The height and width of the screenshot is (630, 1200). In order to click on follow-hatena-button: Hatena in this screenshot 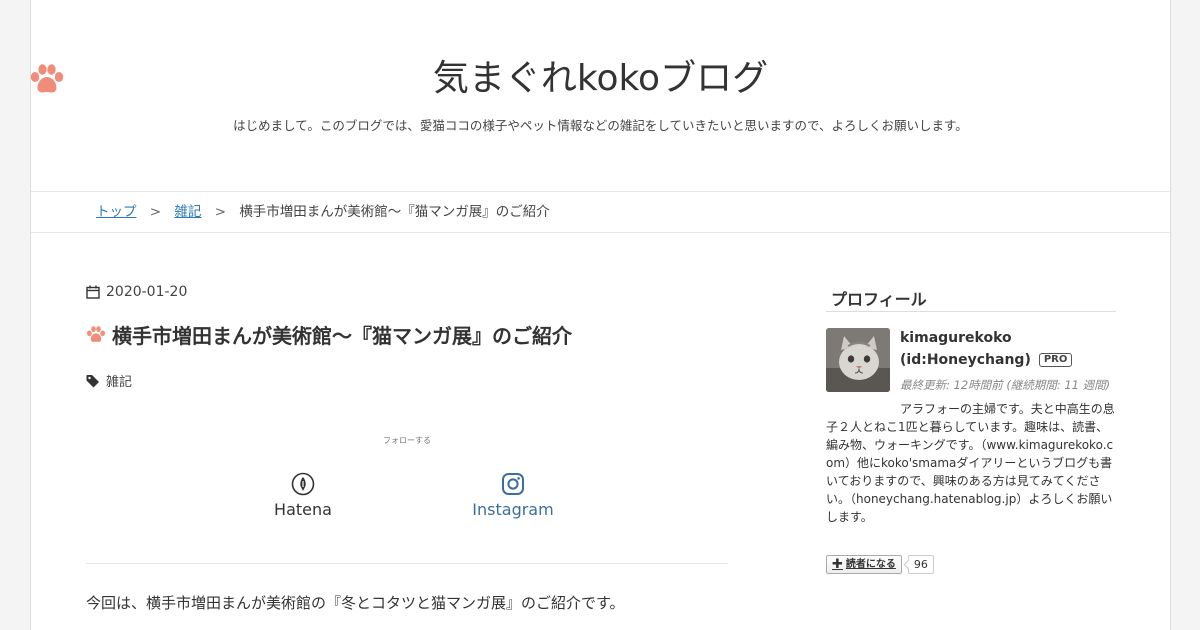, I will do `click(303, 495)`.